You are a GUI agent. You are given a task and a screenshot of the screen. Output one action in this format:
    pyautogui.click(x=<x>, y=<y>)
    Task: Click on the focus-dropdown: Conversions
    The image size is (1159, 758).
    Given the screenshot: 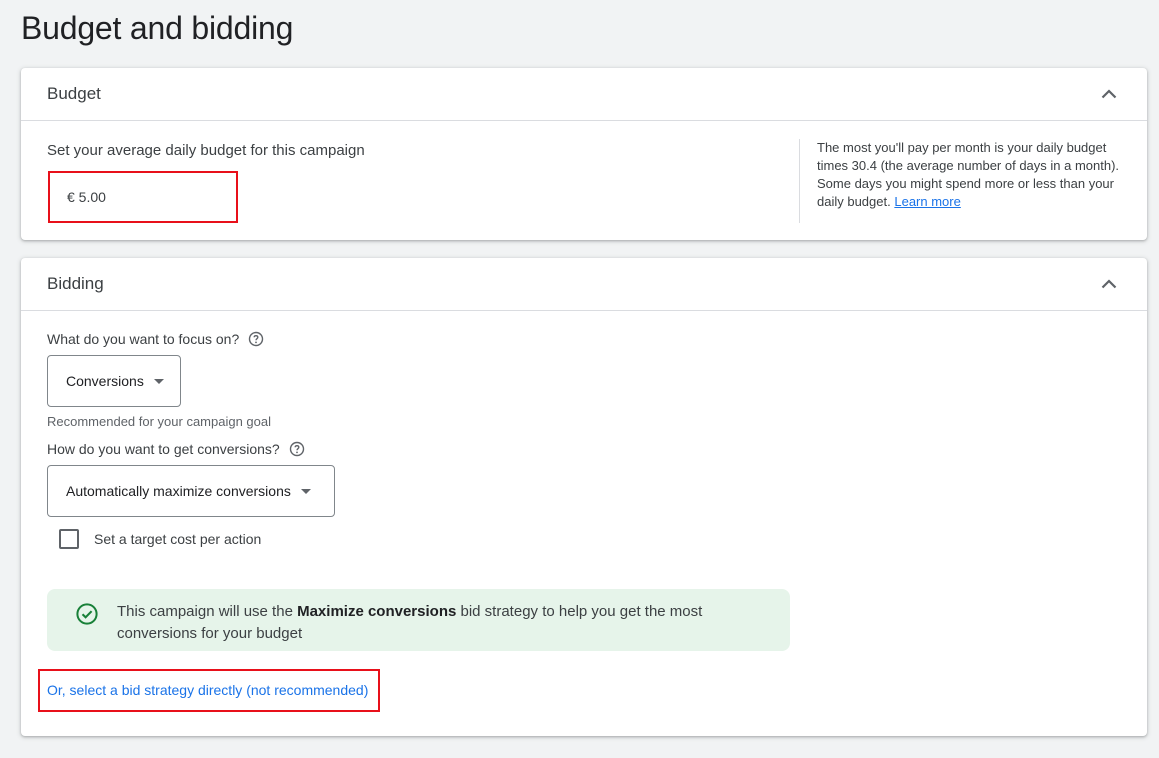 What is the action you would take?
    pyautogui.click(x=114, y=381)
    